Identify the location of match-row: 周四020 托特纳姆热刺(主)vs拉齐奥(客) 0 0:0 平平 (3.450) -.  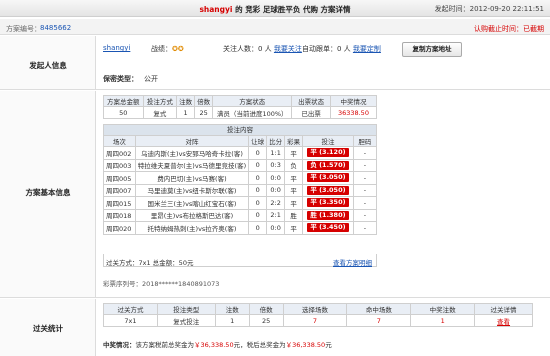
(240, 228).